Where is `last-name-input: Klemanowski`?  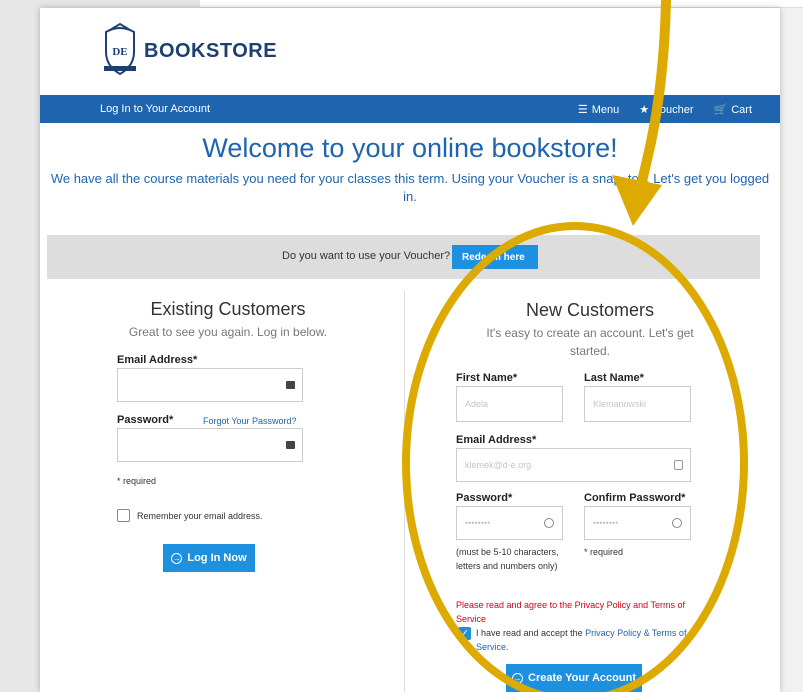
last-name-input: Klemanowski is located at coordinates (637, 404).